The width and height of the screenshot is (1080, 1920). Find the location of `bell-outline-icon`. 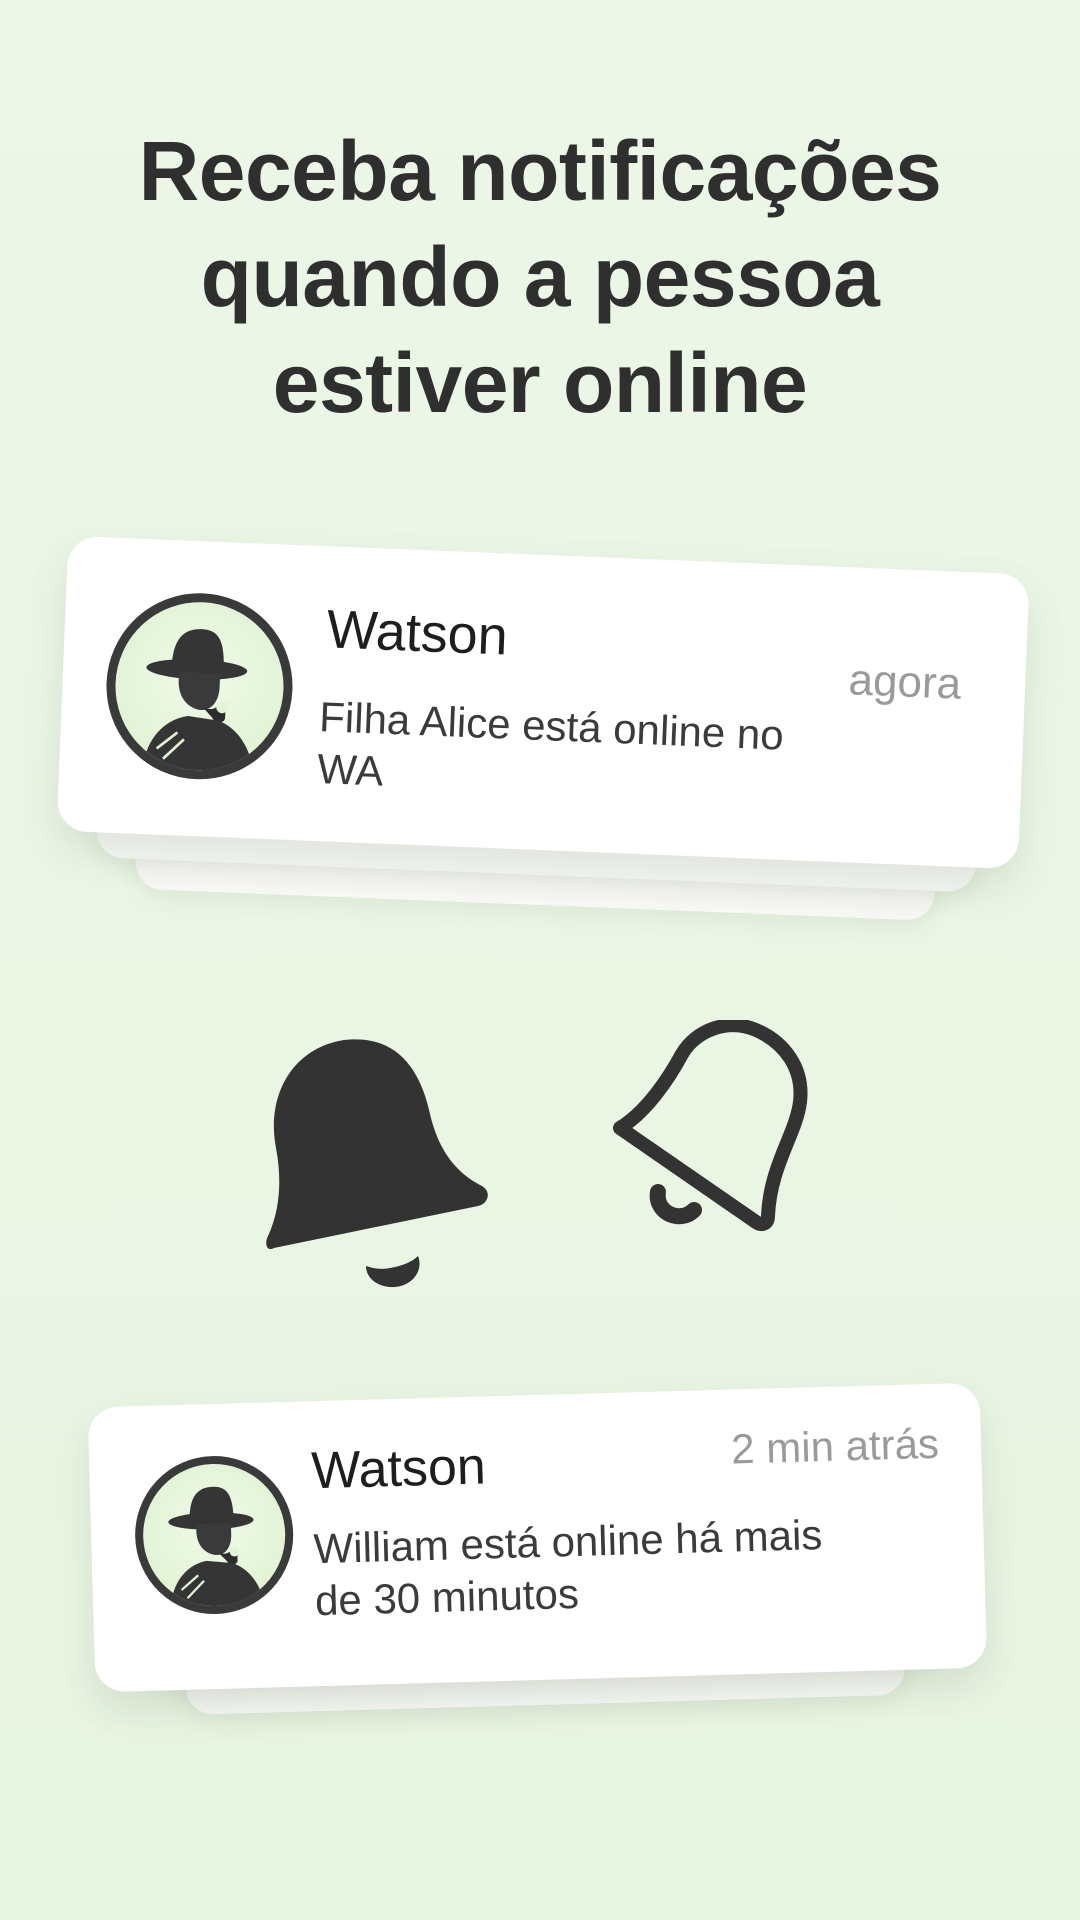

bell-outline-icon is located at coordinates (710, 1125).